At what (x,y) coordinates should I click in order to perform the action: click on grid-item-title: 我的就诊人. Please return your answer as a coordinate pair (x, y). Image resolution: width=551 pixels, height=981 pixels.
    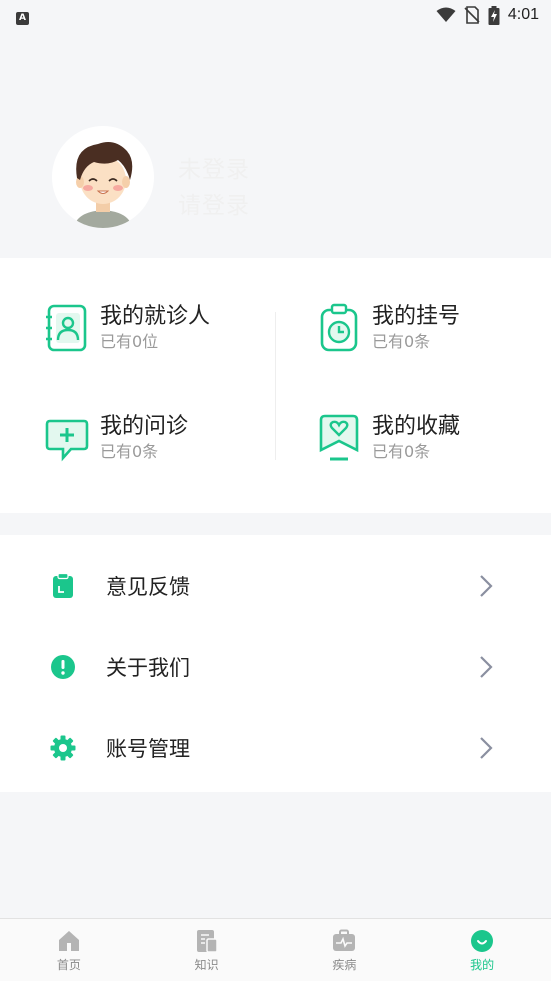
    Looking at the image, I should click on (155, 316).